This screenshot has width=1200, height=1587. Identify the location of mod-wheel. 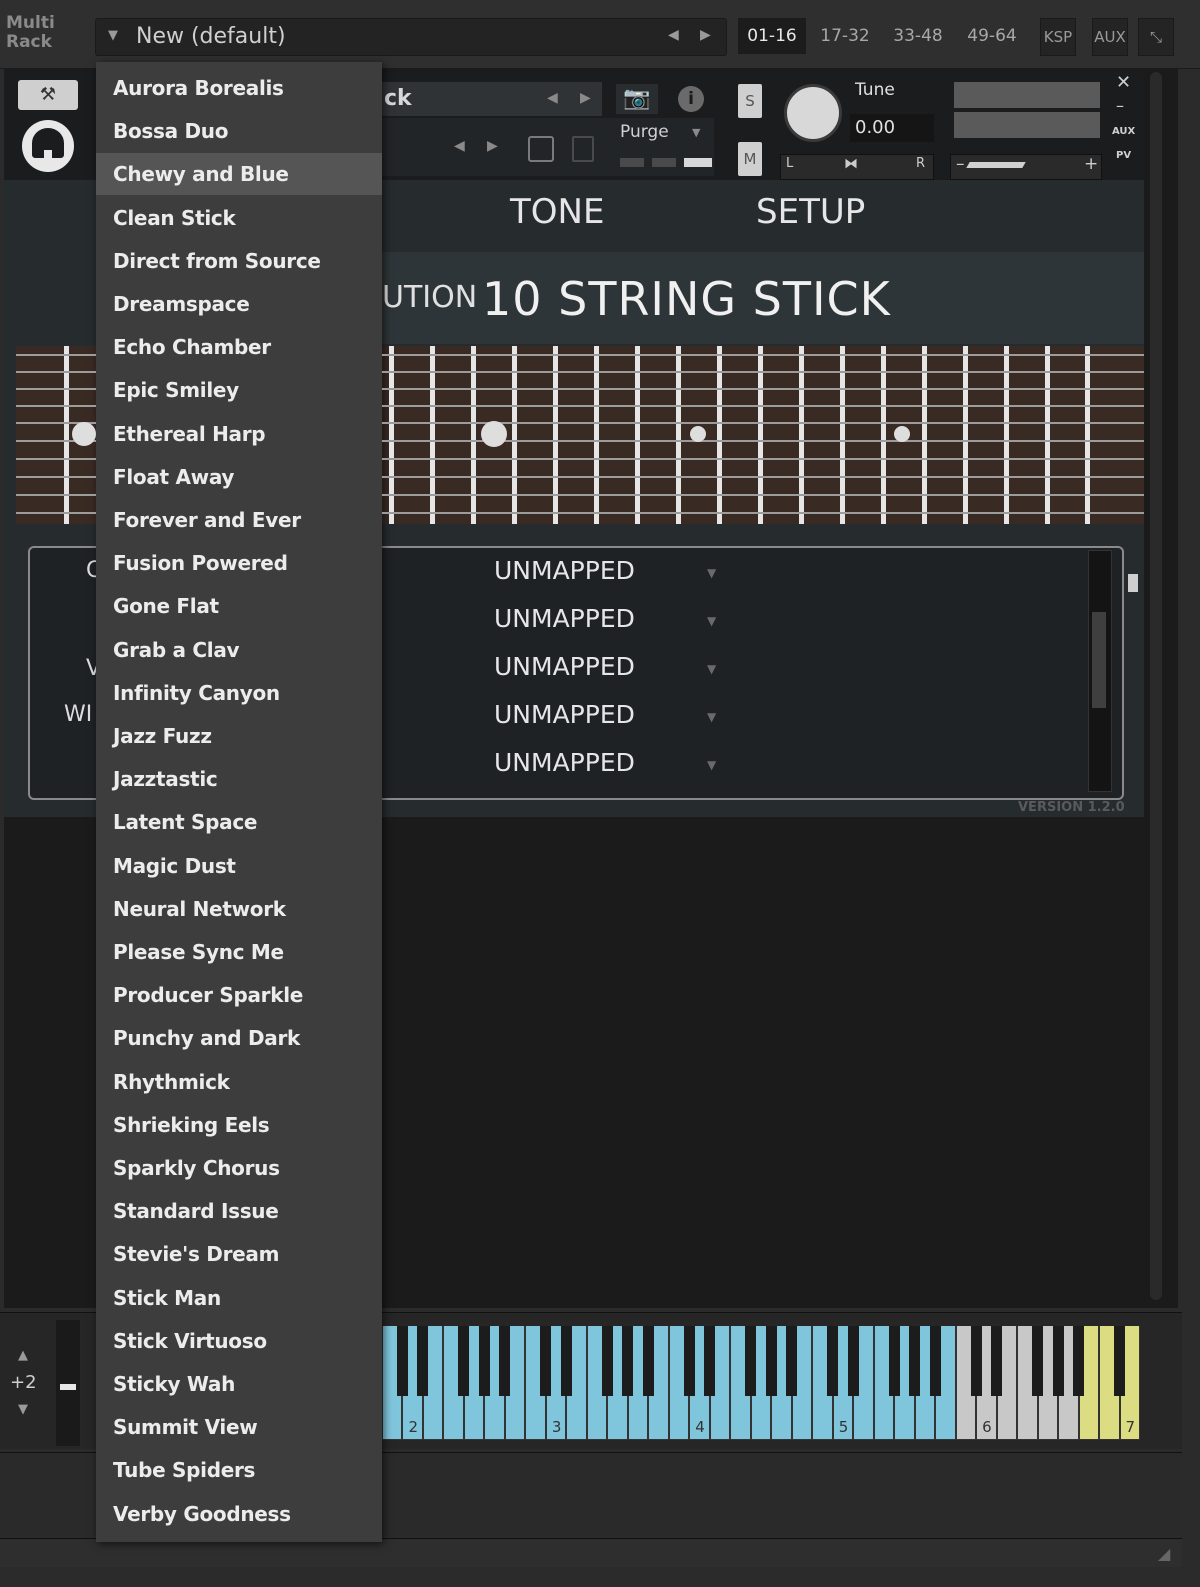
(68, 1383).